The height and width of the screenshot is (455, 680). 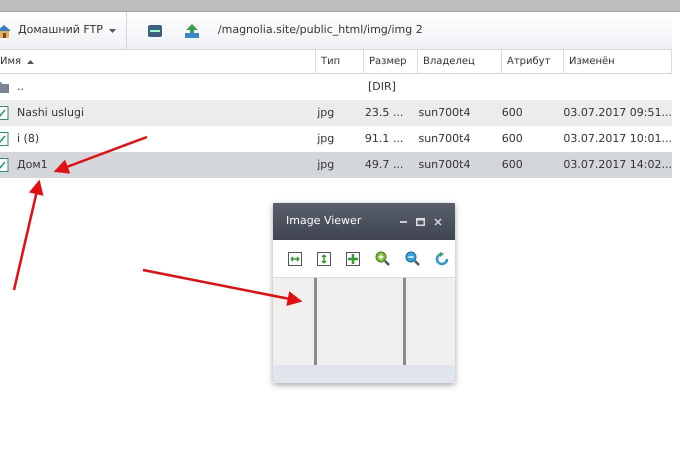 What do you see at coordinates (353, 259) in the screenshot?
I see `fit-both-icon` at bounding box center [353, 259].